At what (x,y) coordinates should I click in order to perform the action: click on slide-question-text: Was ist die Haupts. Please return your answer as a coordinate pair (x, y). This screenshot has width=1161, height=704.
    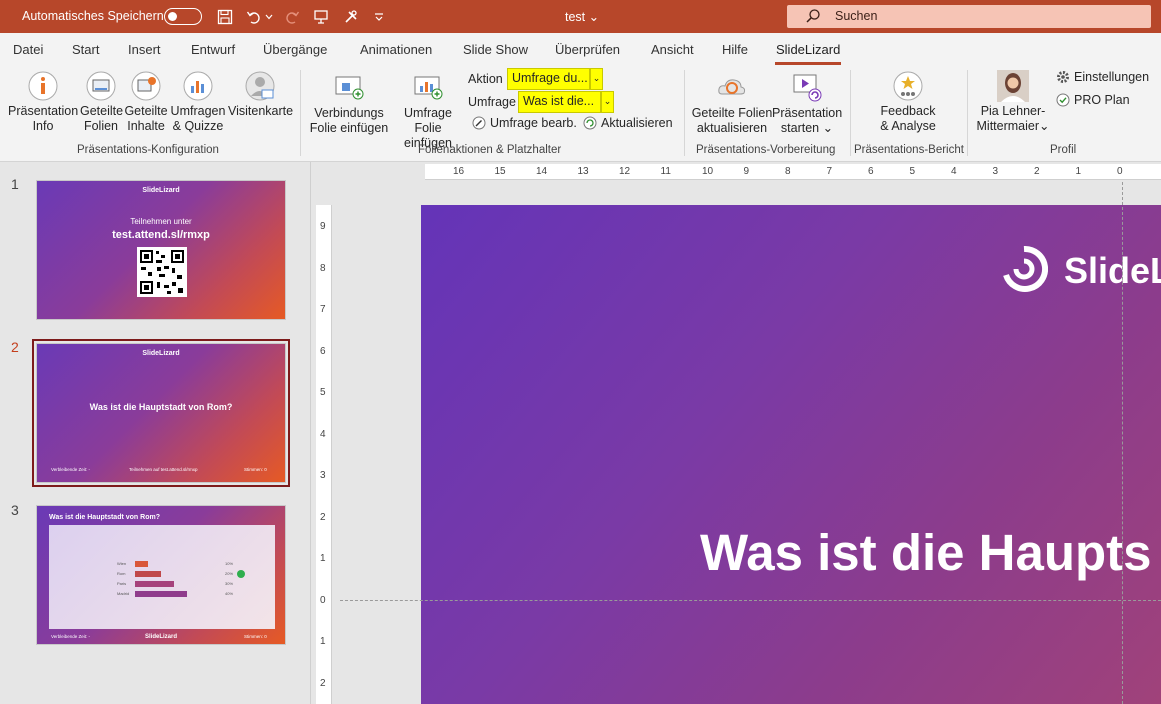
    Looking at the image, I should click on (926, 552).